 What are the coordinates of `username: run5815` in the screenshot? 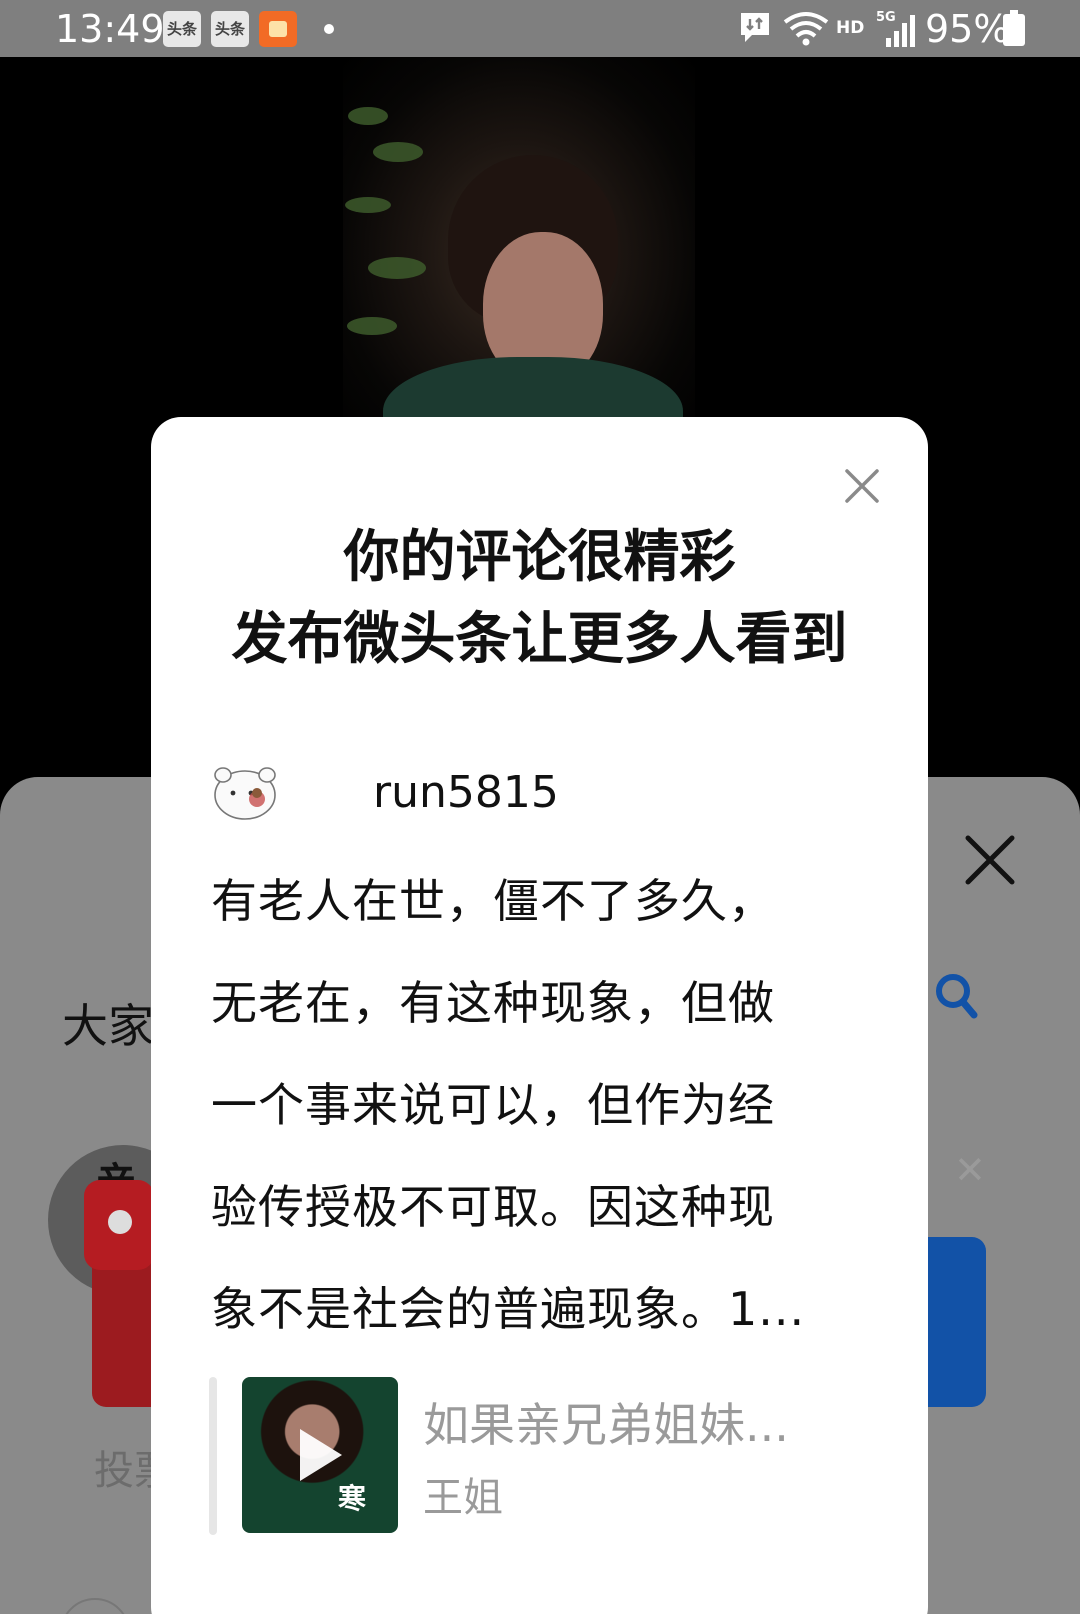 It's located at (466, 793).